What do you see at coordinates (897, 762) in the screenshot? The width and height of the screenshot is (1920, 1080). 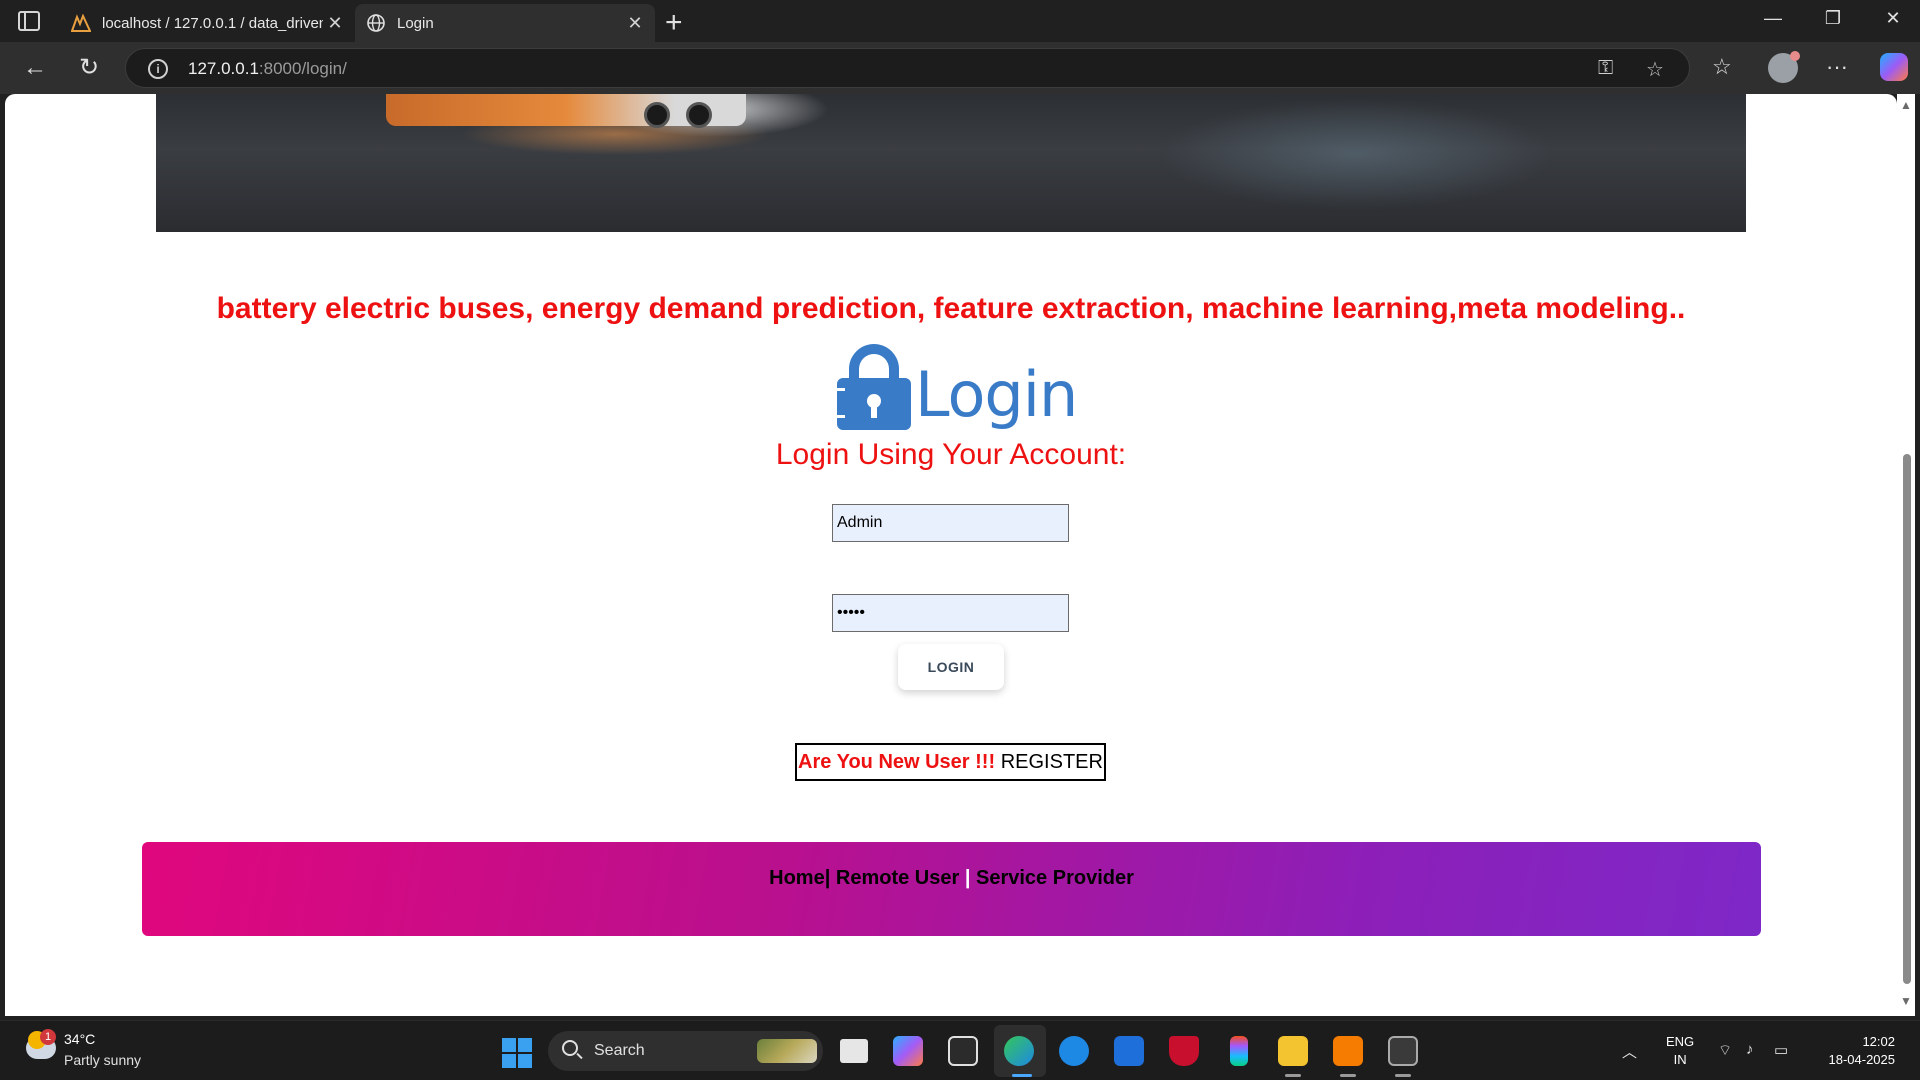 I see `new-user-text: Are You New User !!!` at bounding box center [897, 762].